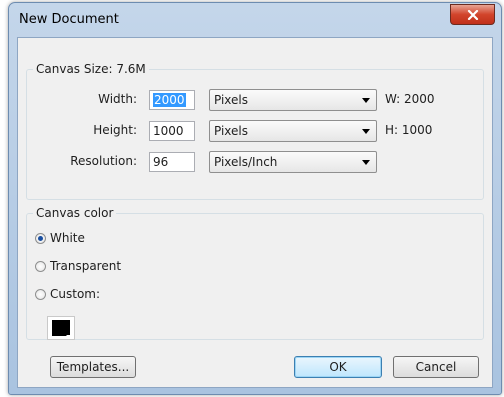  I want to click on close-button, so click(472, 14).